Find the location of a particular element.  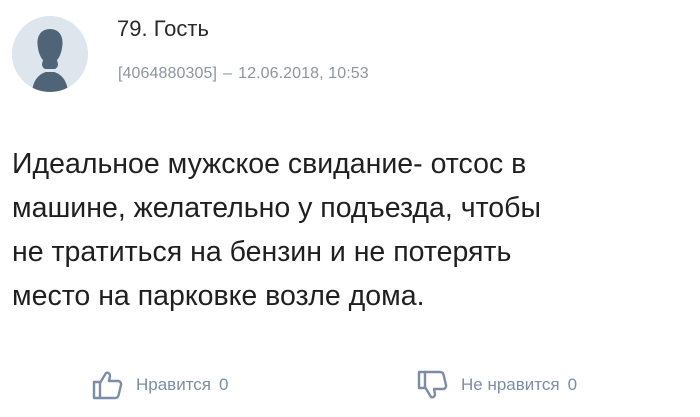

thumbs-up-icon is located at coordinates (107, 385).